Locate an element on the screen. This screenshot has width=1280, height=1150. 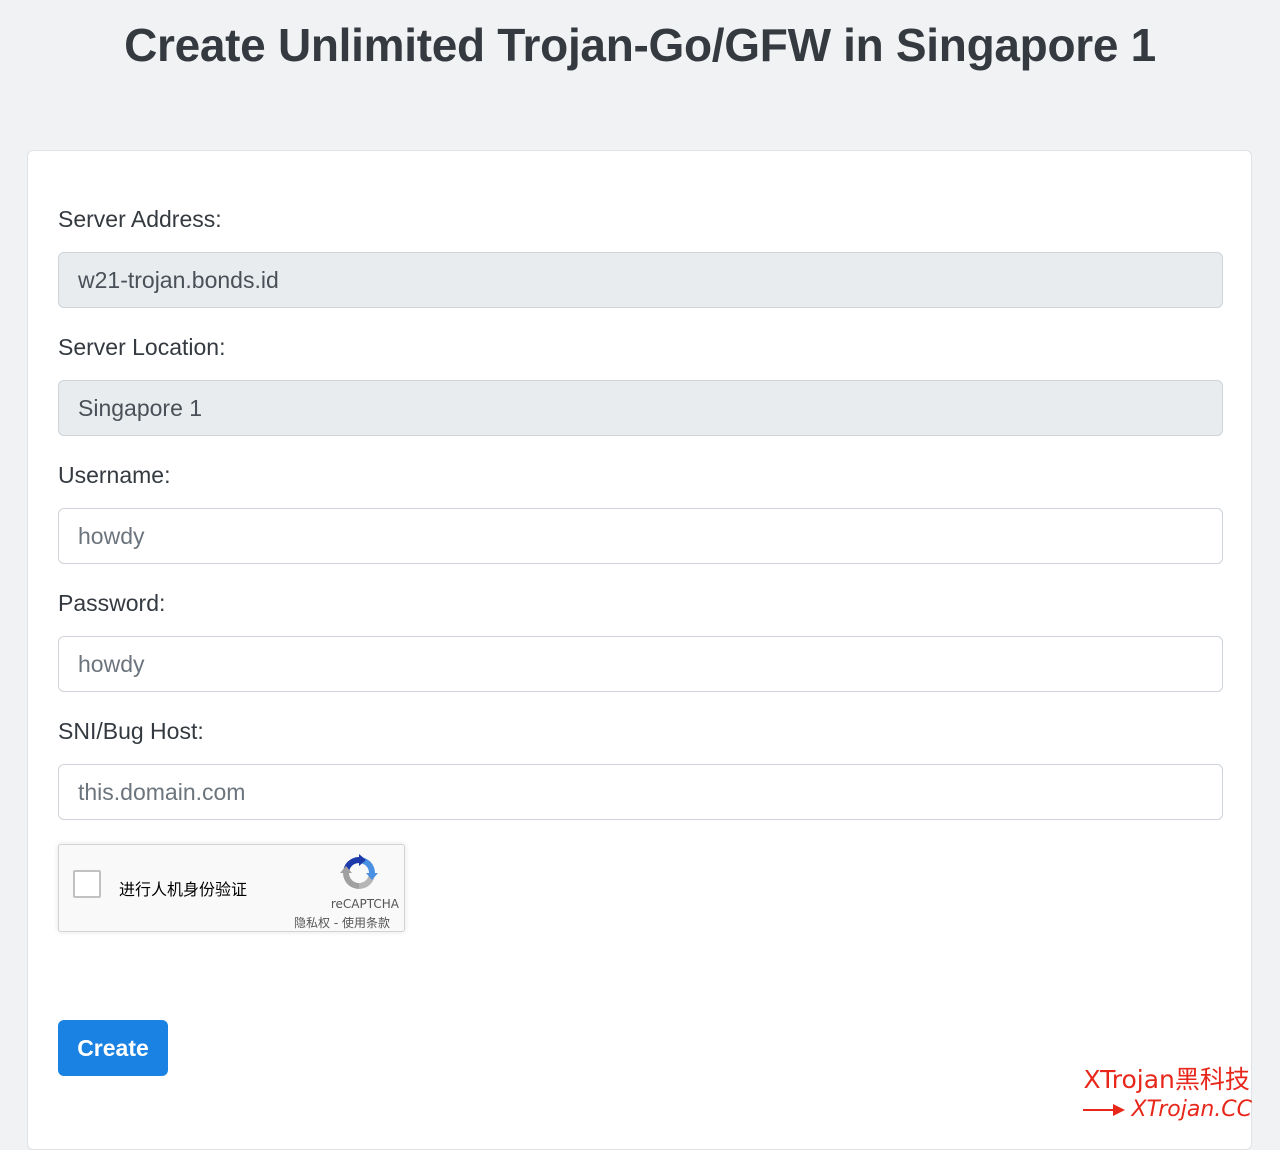
recaptcha-links: 隐私权 - 使用条款 is located at coordinates (342, 922).